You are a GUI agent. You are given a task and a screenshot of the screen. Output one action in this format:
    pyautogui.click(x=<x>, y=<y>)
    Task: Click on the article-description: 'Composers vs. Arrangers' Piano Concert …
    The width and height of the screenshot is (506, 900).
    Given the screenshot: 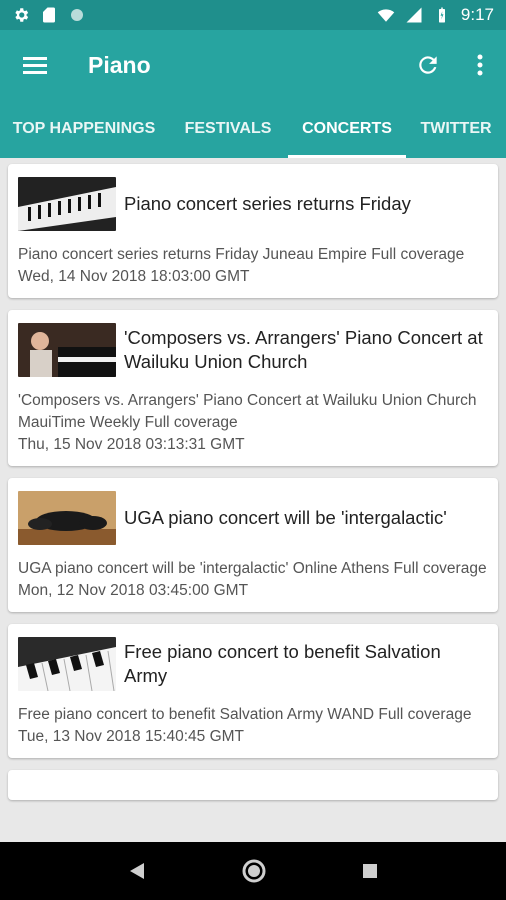 What is the action you would take?
    pyautogui.click(x=247, y=411)
    